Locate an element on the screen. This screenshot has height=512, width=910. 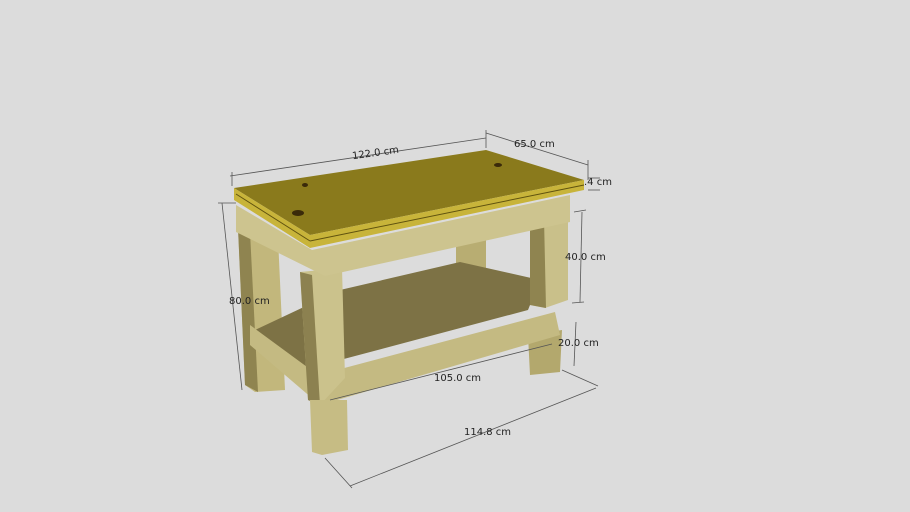
dimension-top-thickness: .4 cm is located at coordinates (598, 182).